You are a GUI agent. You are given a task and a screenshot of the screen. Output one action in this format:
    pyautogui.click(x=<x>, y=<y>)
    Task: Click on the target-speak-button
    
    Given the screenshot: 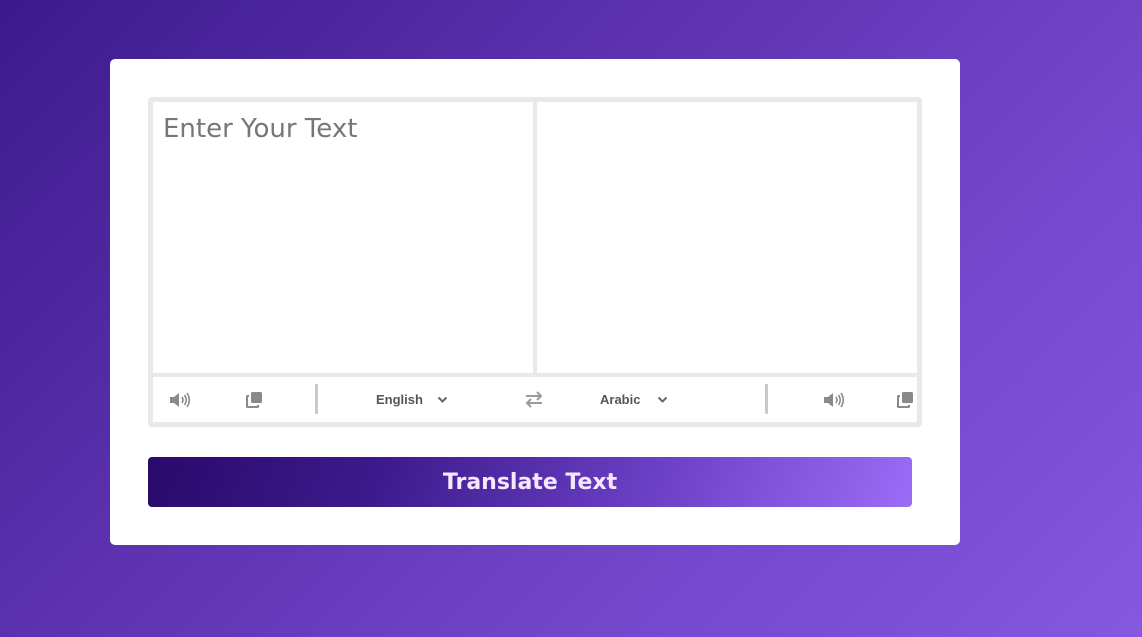 What is the action you would take?
    pyautogui.click(x=834, y=399)
    